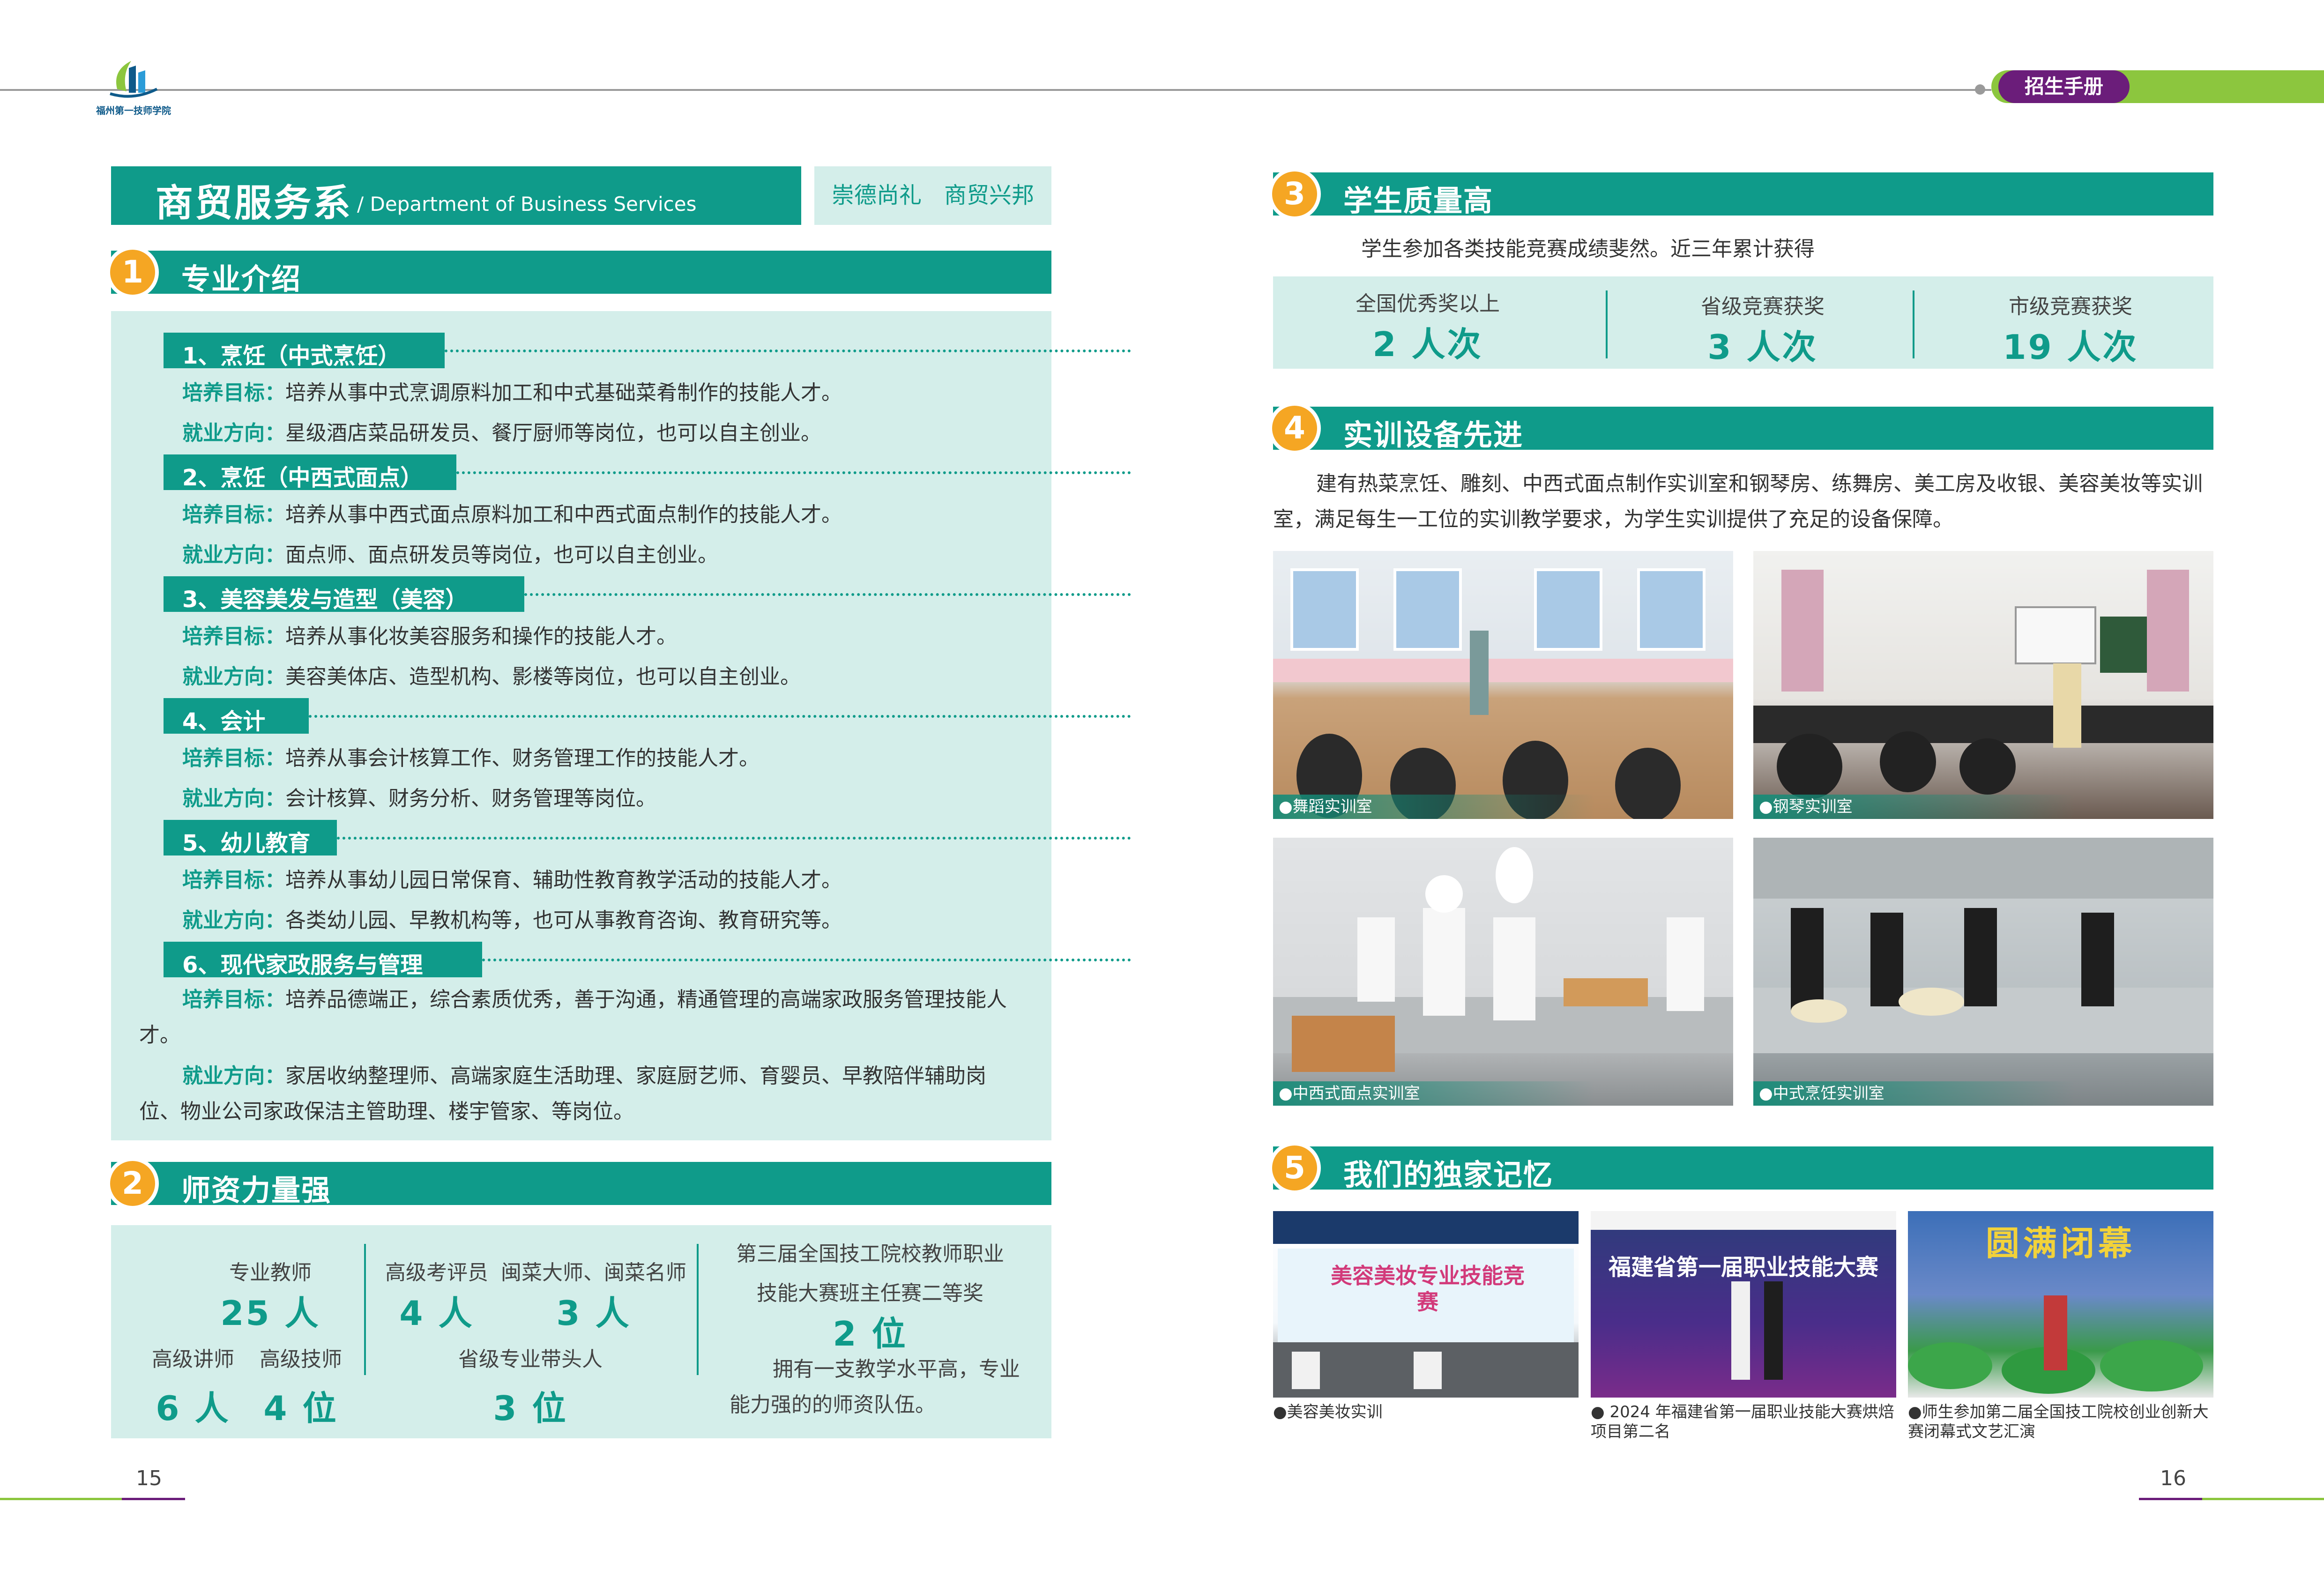  I want to click on department-english: / Department of Business Services, so click(527, 205).